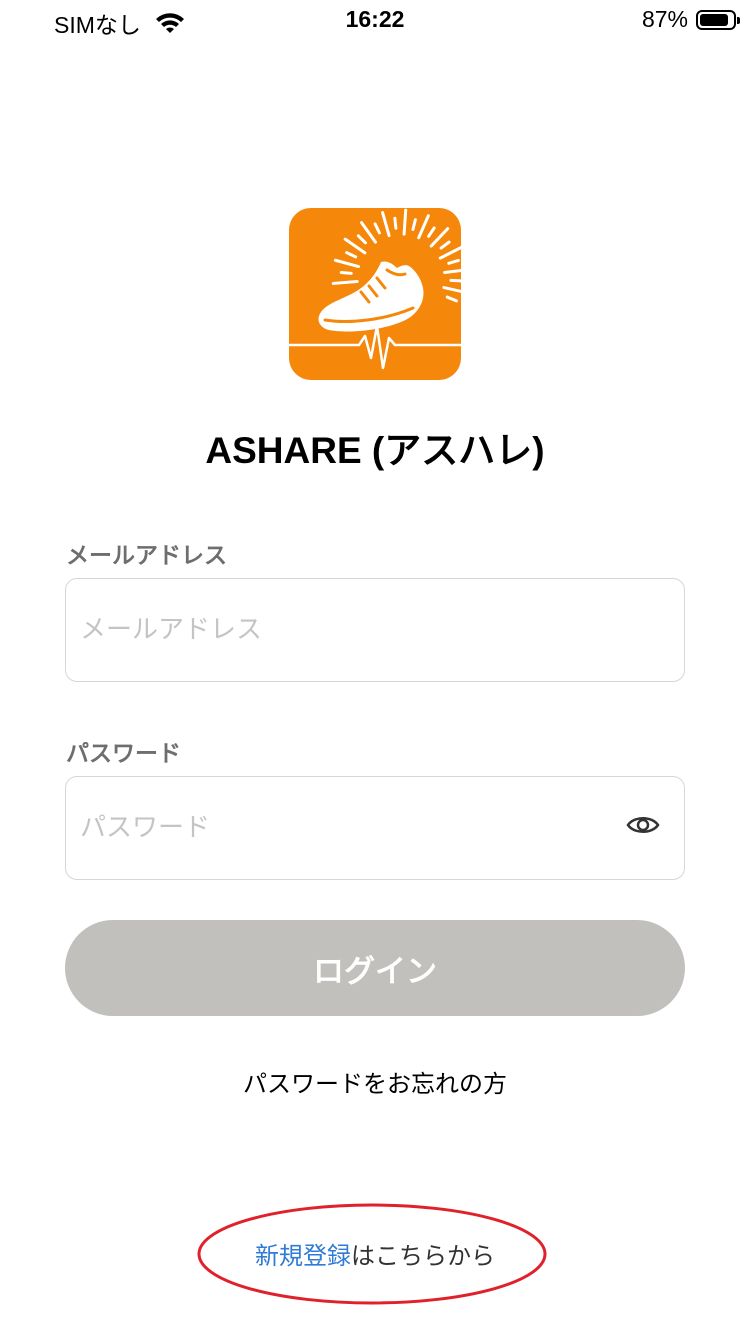  What do you see at coordinates (738, 20) in the screenshot?
I see `battery-cap` at bounding box center [738, 20].